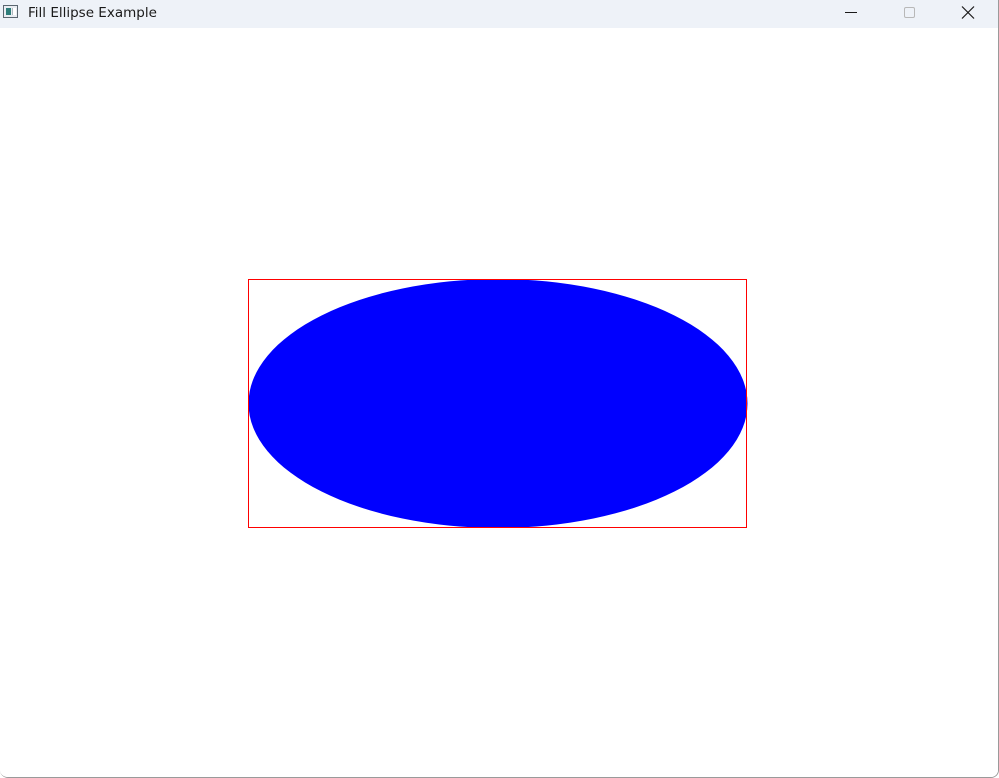 Image resolution: width=999 pixels, height=778 pixels. I want to click on app-icon-pane-light, so click(14, 11).